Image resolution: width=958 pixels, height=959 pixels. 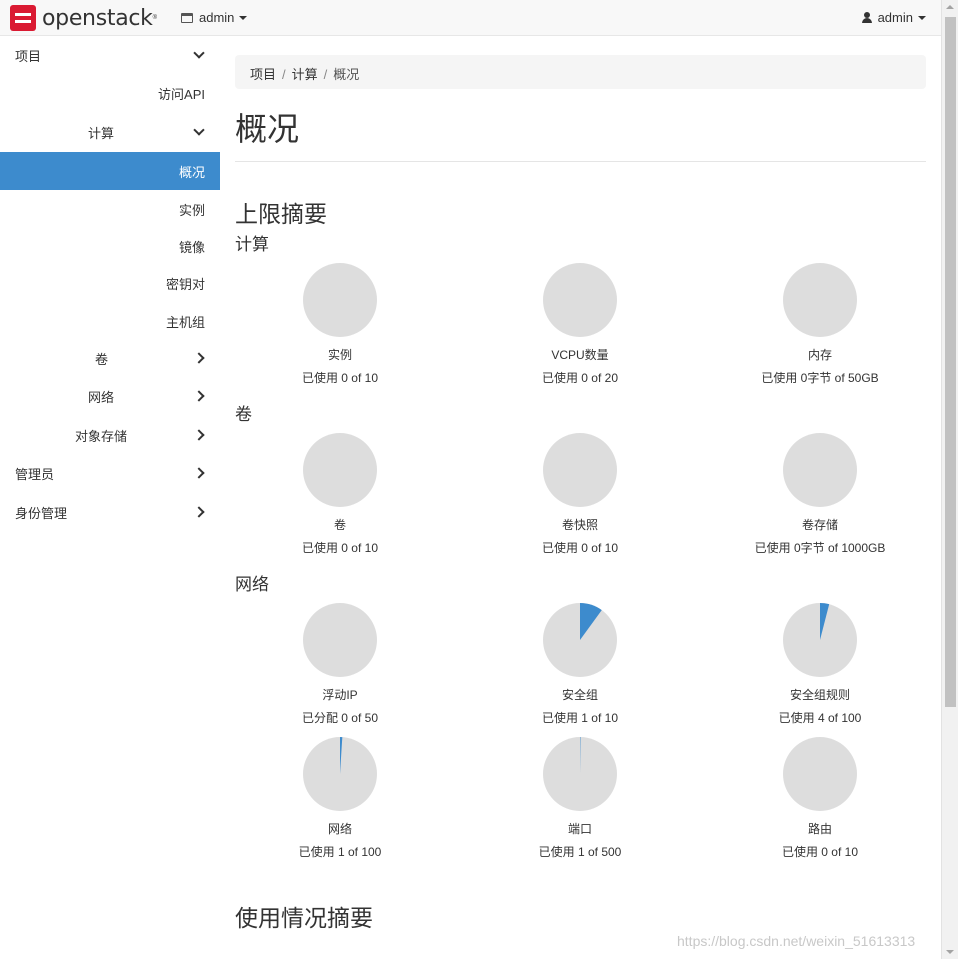 I want to click on scroll-down-icon, so click(x=950, y=952).